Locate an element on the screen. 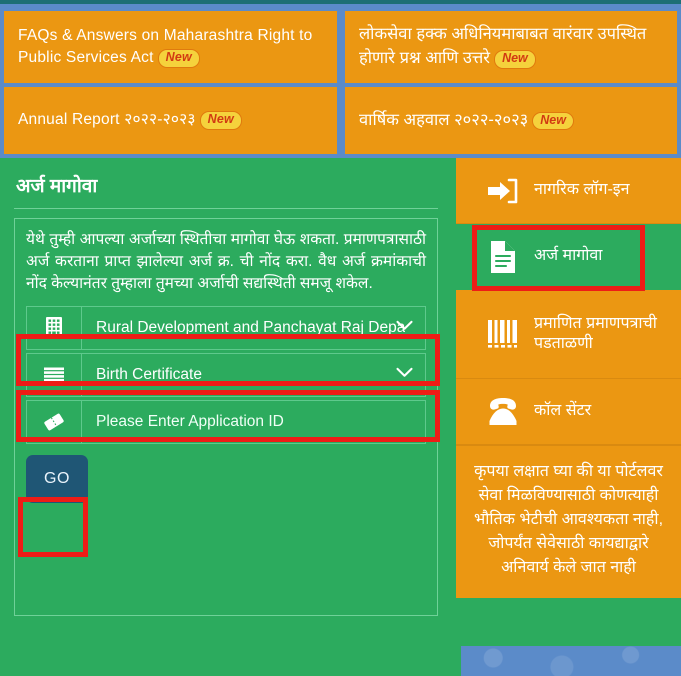  department-value: Rural Development and Panchayat Raj Depa is located at coordinates (251, 327).